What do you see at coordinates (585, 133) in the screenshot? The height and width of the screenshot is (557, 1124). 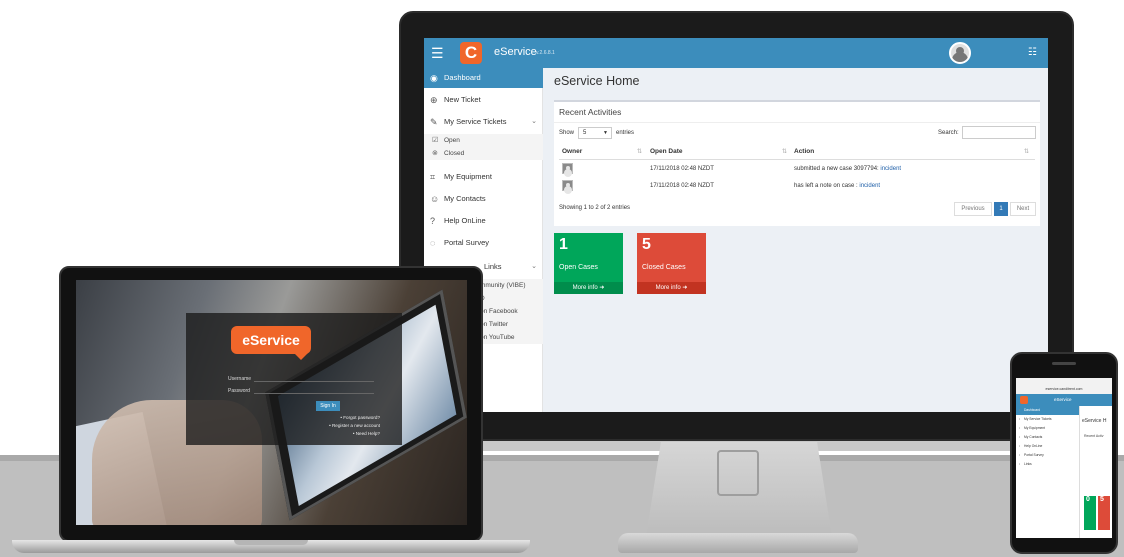 I see `entries-select-value: 5` at bounding box center [585, 133].